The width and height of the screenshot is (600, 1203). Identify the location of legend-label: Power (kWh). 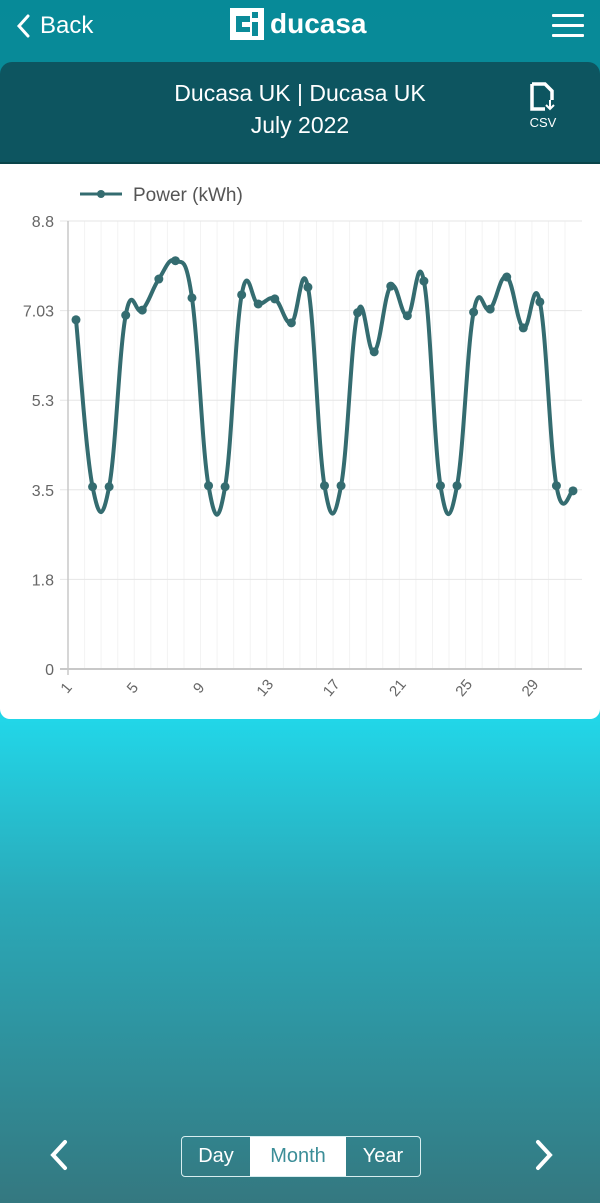
(188, 195).